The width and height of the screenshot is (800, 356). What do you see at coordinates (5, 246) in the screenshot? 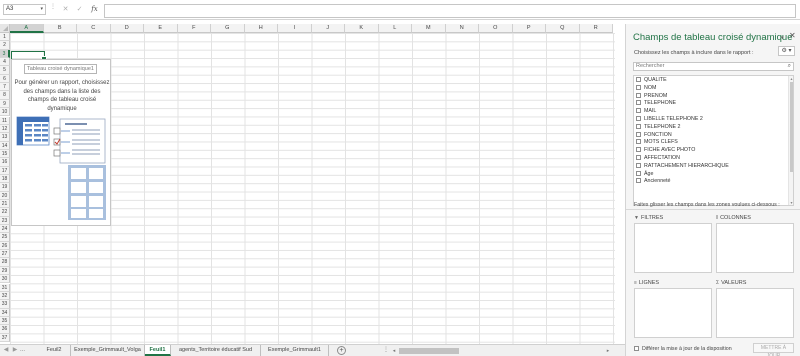
I see `row-header-26: 26` at bounding box center [5, 246].